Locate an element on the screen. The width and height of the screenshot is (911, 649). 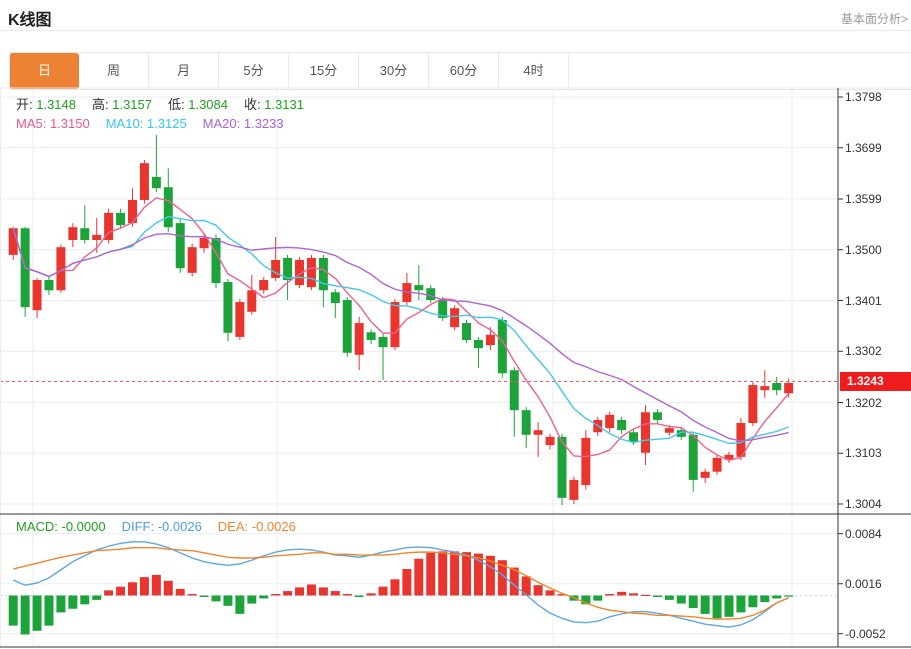
y-axis-label: 1.3004 is located at coordinates (863, 504).